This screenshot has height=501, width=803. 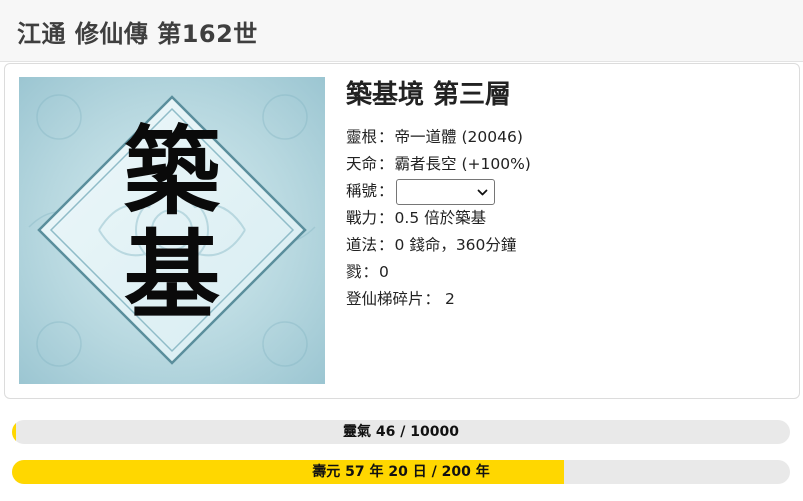 I want to click on kills-value: 0, so click(x=384, y=272).